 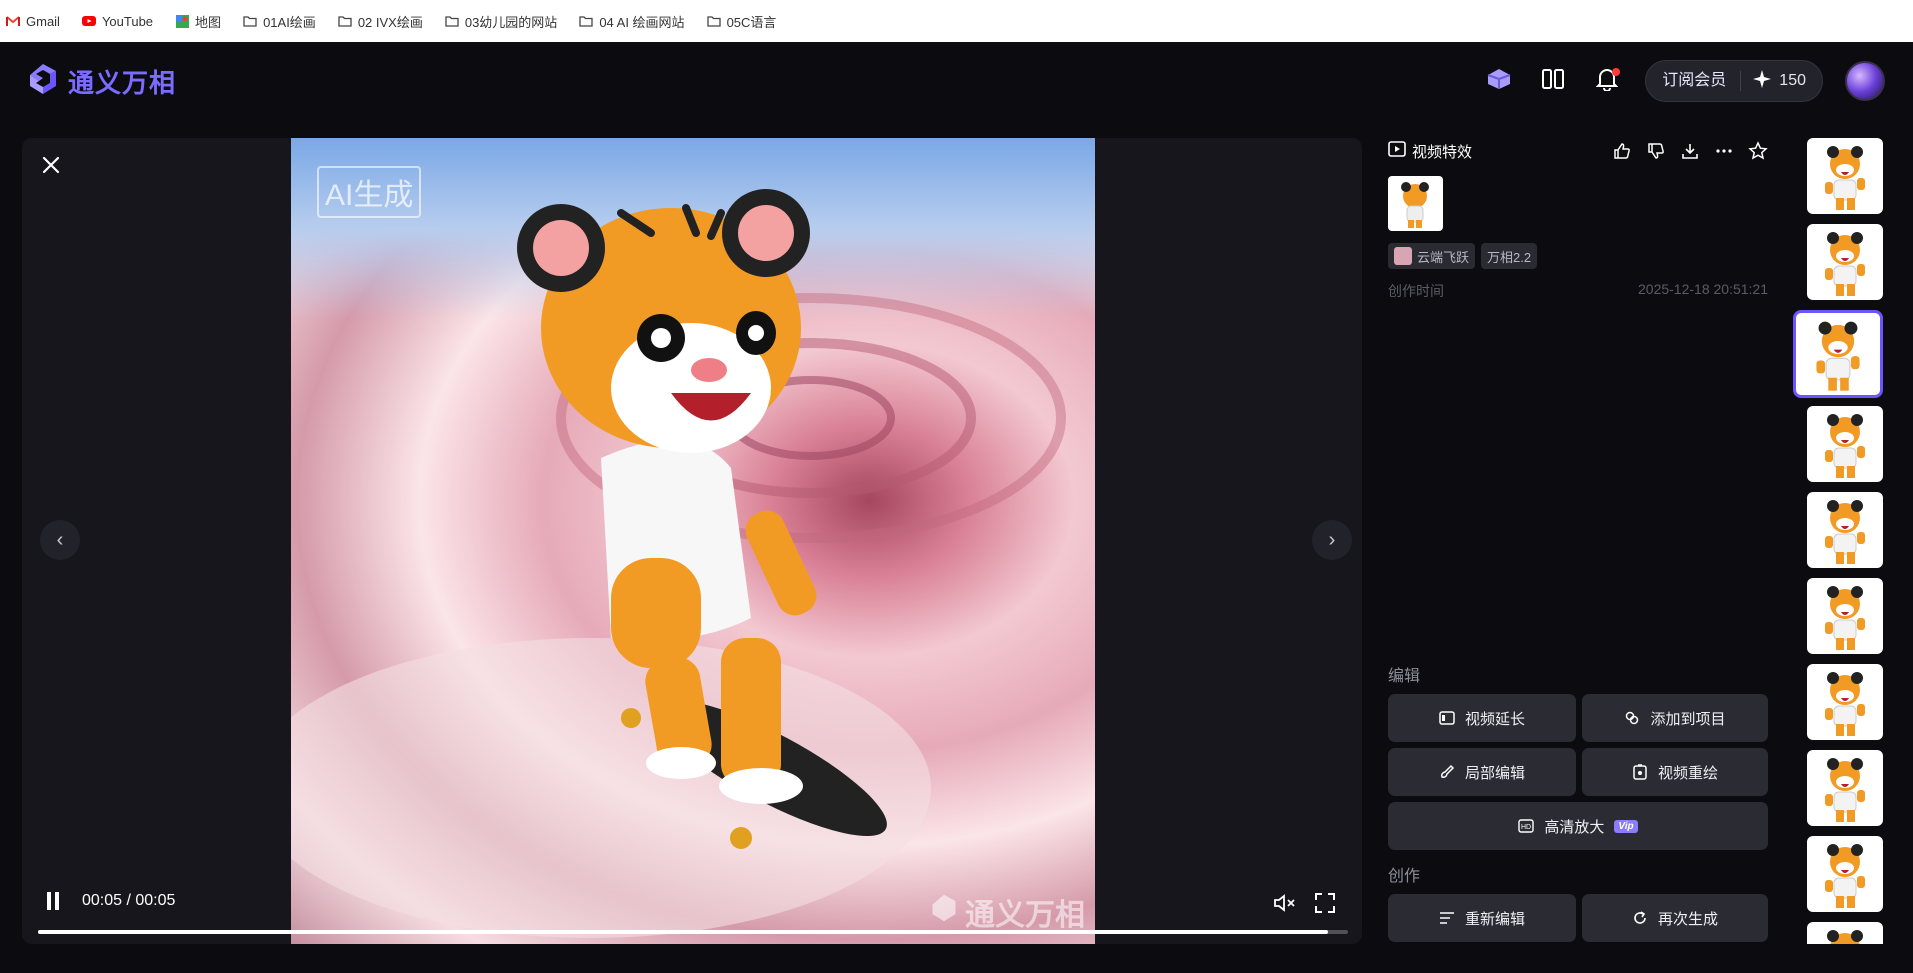 I want to click on close-icon, so click(x=51, y=167).